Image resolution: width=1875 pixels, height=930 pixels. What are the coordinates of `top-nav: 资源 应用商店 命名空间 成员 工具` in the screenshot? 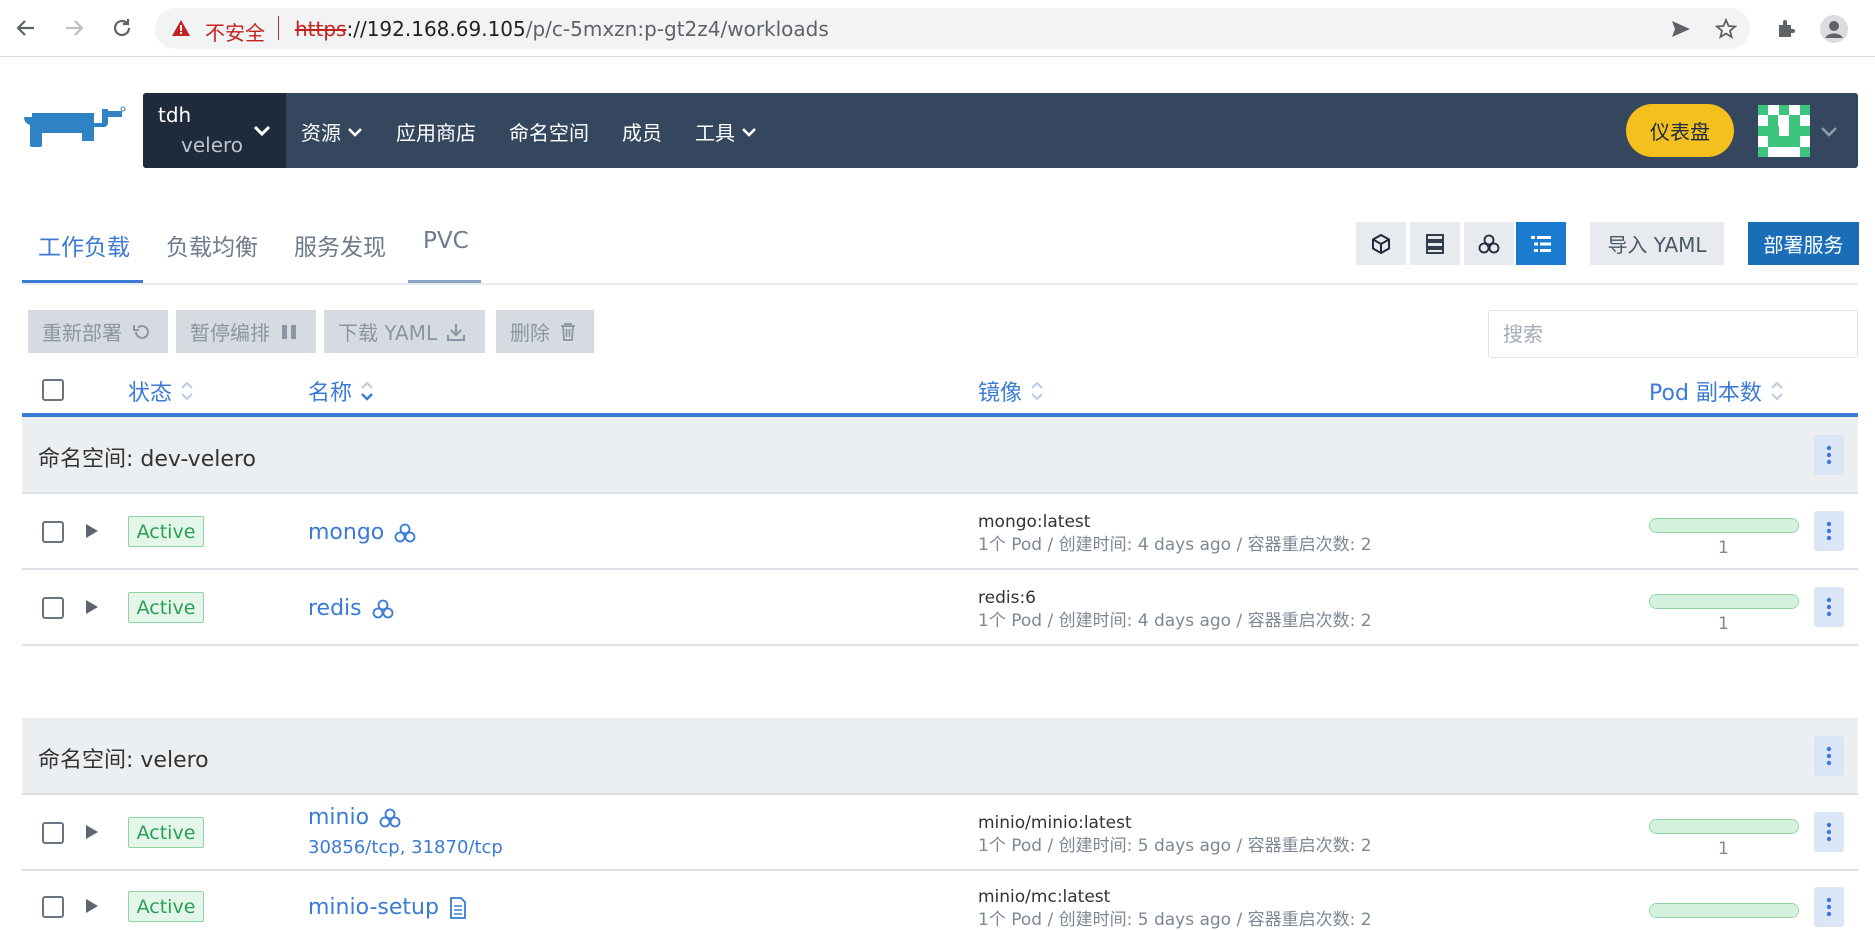 It's located at (545, 131).